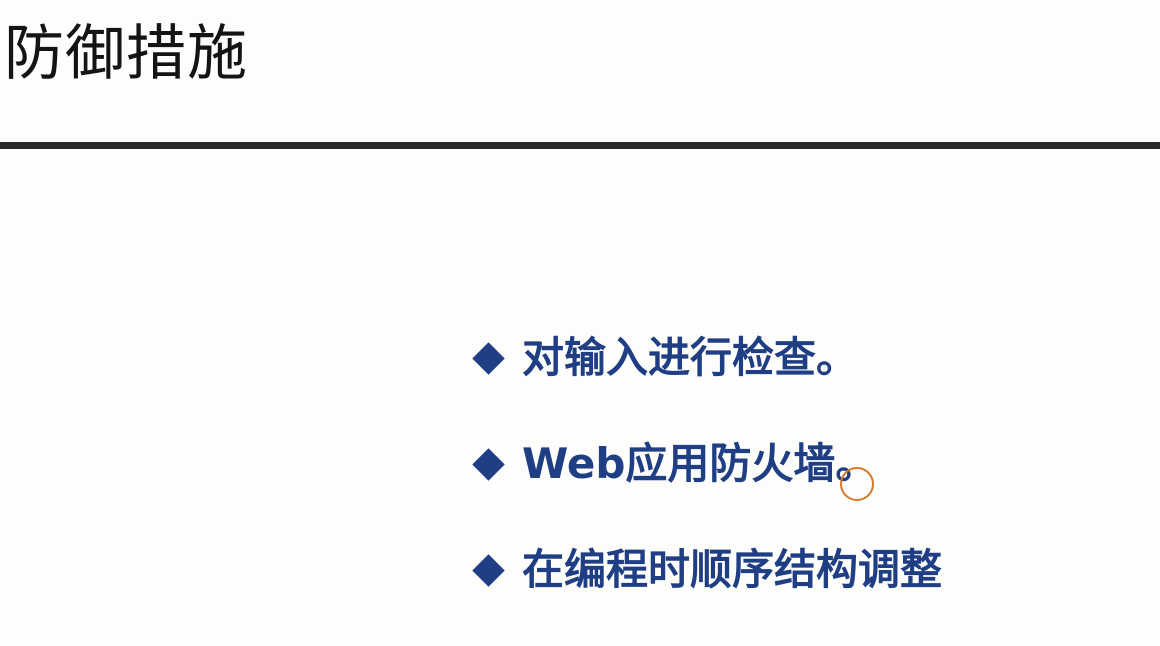 The height and width of the screenshot is (646, 1160). Describe the element at coordinates (857, 484) in the screenshot. I see `mouse-cursor-ring-icon` at that location.